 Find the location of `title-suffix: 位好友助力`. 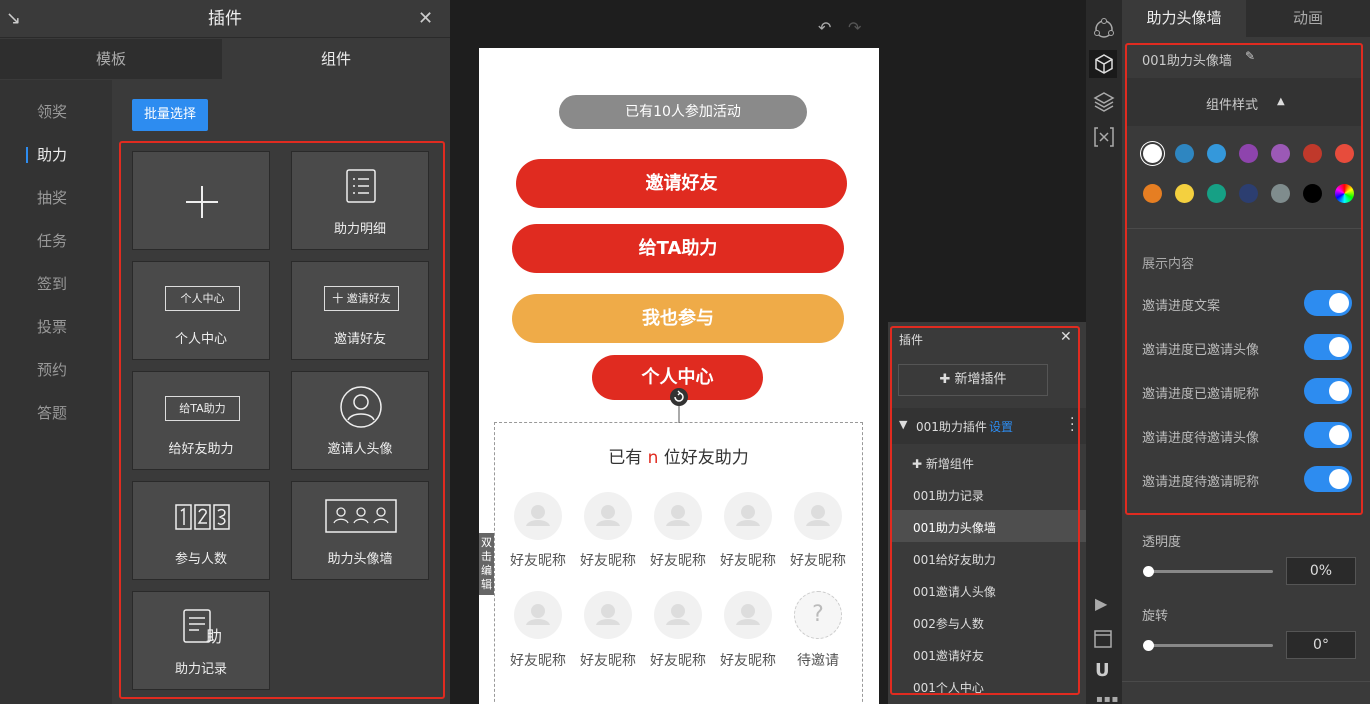

title-suffix: 位好友助力 is located at coordinates (703, 458).